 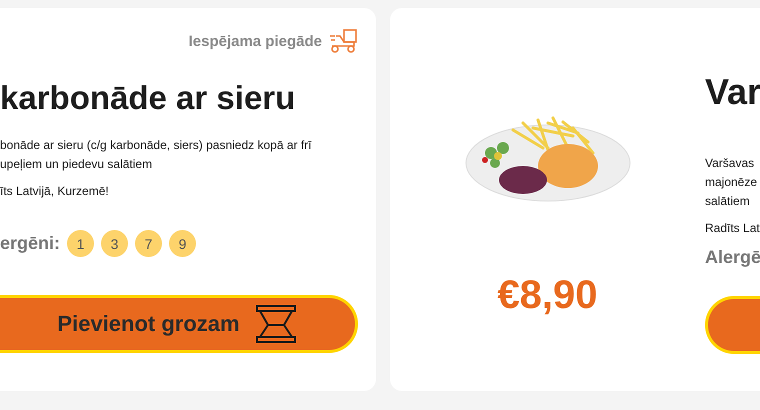 I want to click on product-description: Varšavas majonēze salātiem, so click(x=731, y=182).